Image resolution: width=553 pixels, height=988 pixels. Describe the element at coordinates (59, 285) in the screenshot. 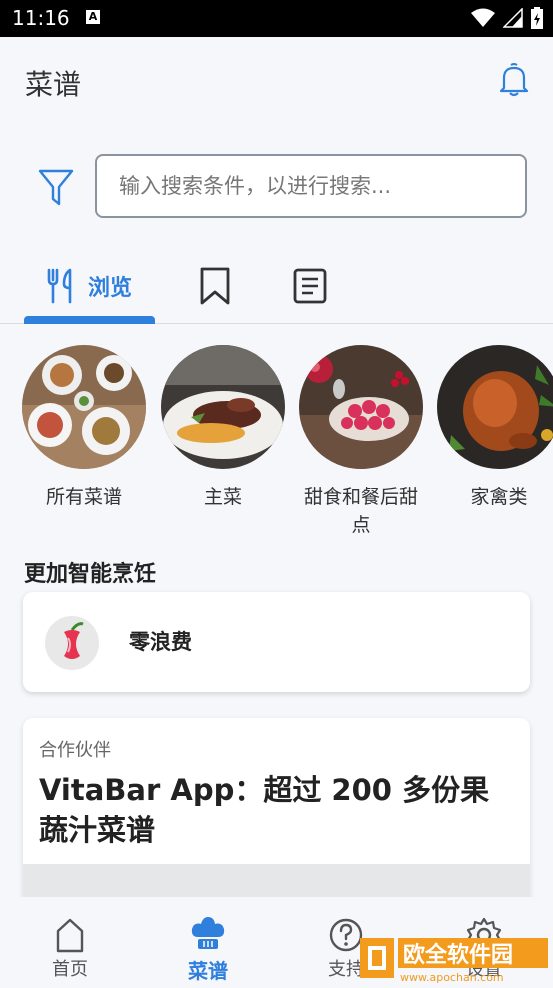

I see `fork-knife-icon` at that location.